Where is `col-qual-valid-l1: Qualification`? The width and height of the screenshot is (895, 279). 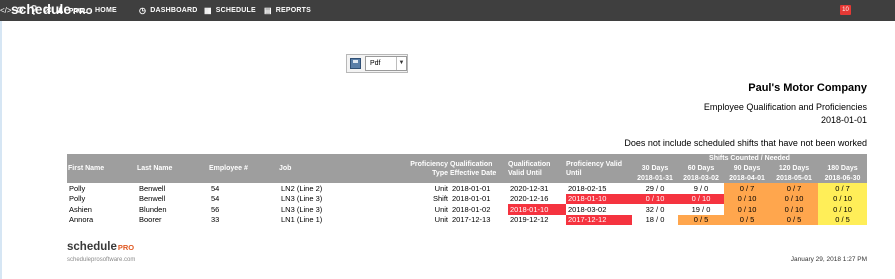 col-qual-valid-l1: Qualification is located at coordinates (529, 164).